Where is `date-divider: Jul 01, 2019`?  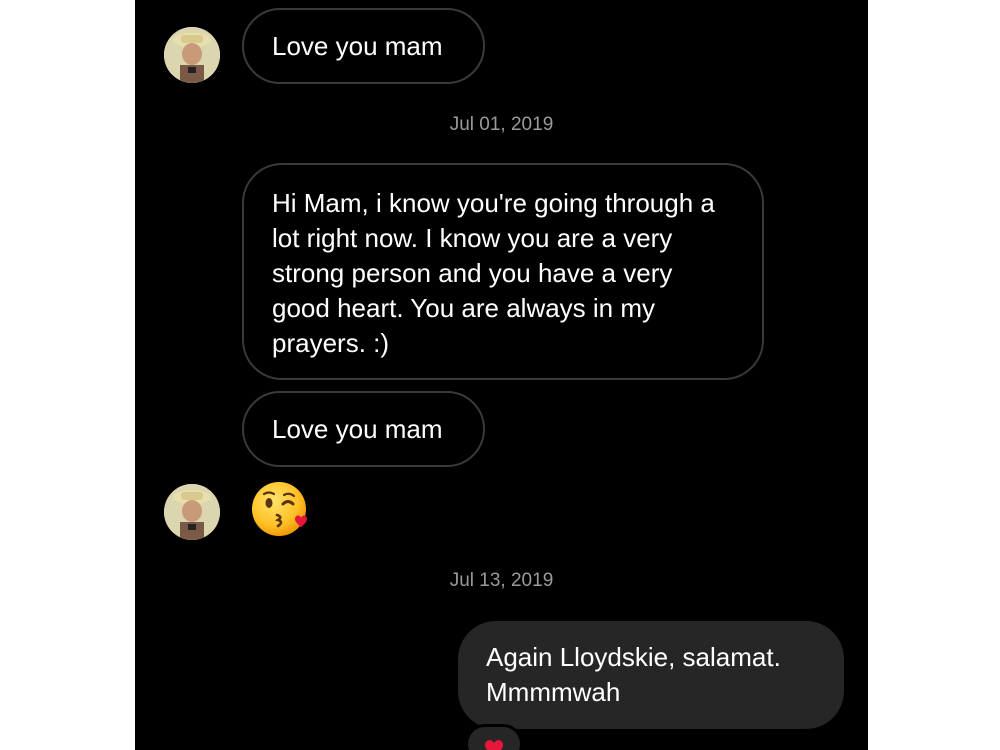 date-divider: Jul 01, 2019 is located at coordinates (501, 124).